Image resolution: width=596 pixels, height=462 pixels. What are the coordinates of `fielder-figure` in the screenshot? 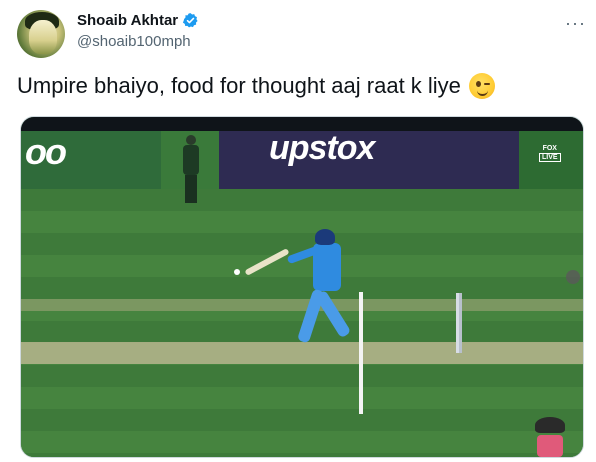 It's located at (191, 170).